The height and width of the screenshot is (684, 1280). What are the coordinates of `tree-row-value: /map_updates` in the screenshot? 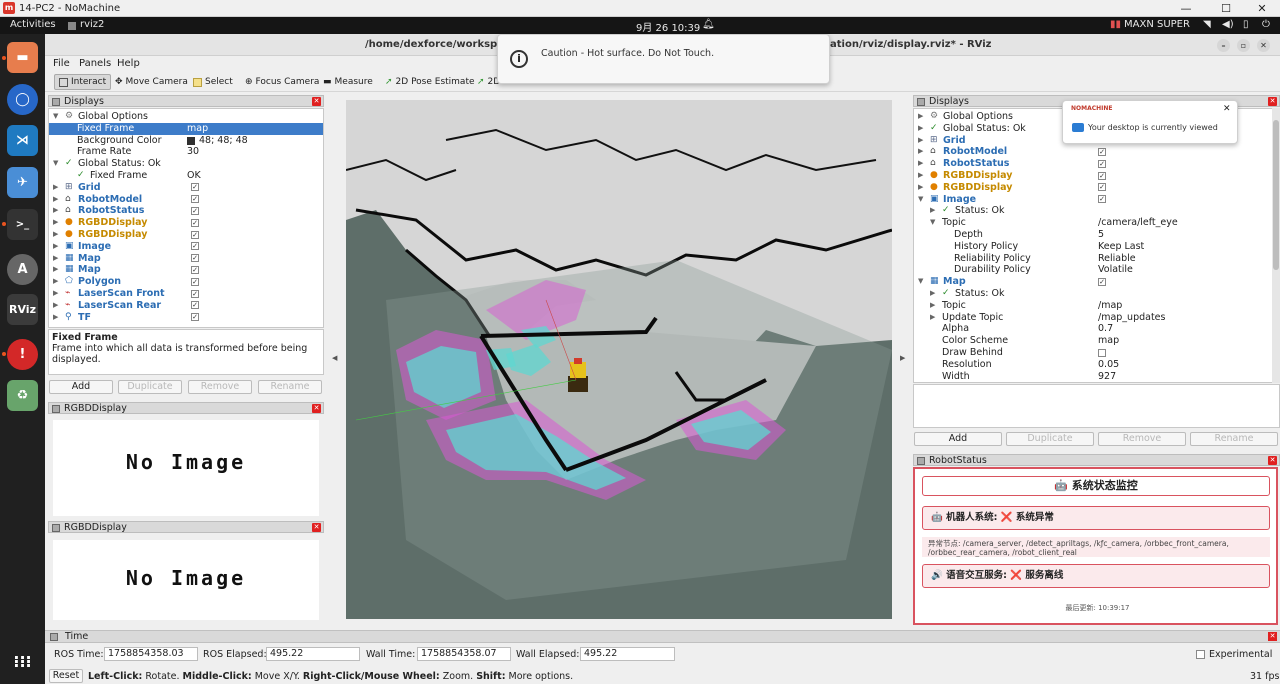 It's located at (1131, 318).